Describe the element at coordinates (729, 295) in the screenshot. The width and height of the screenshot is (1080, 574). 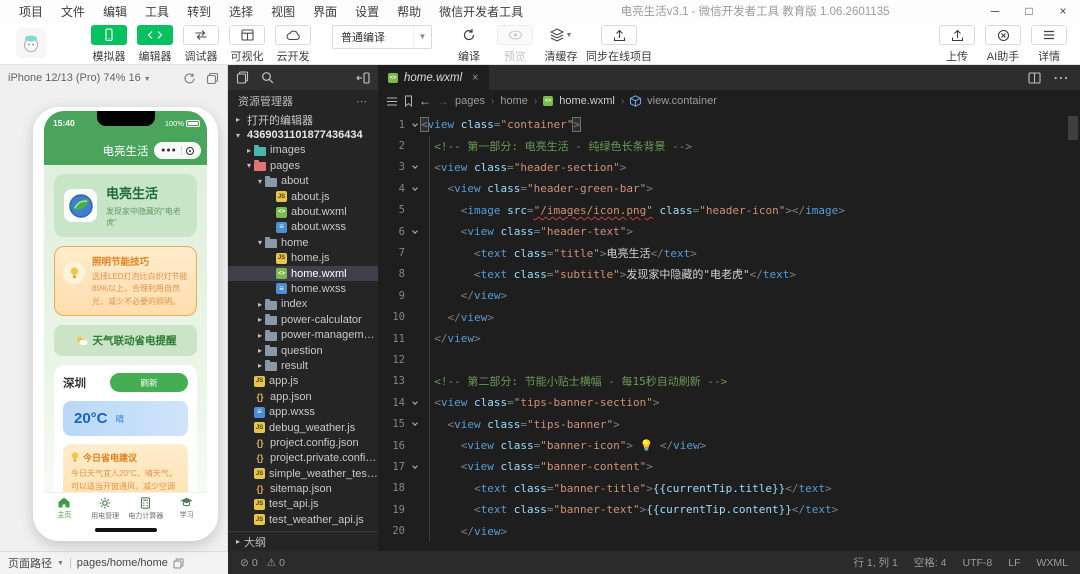
I see `code-line-9: 9 </view>` at that location.